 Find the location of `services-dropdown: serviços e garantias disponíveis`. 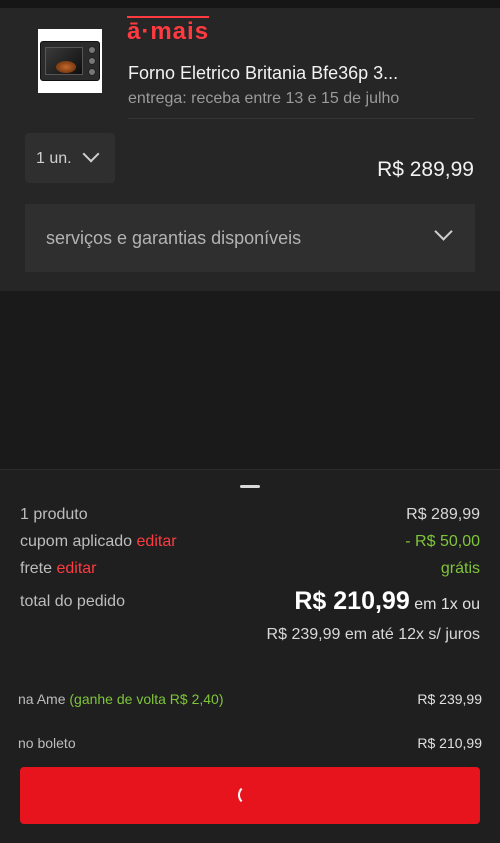

services-dropdown: serviços e garantias disponíveis is located at coordinates (250, 238).